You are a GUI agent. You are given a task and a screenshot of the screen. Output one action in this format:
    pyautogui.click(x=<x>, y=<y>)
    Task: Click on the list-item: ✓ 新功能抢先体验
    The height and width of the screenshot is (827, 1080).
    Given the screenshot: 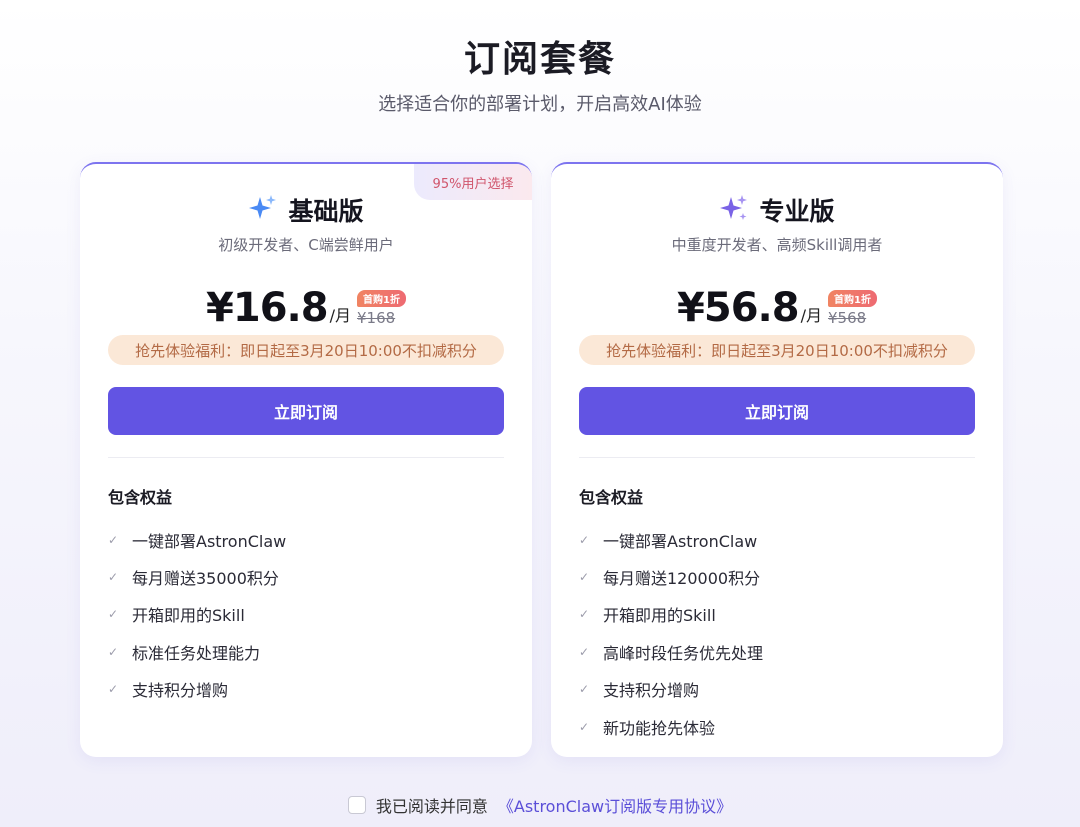 What is the action you would take?
    pyautogui.click(x=671, y=726)
    